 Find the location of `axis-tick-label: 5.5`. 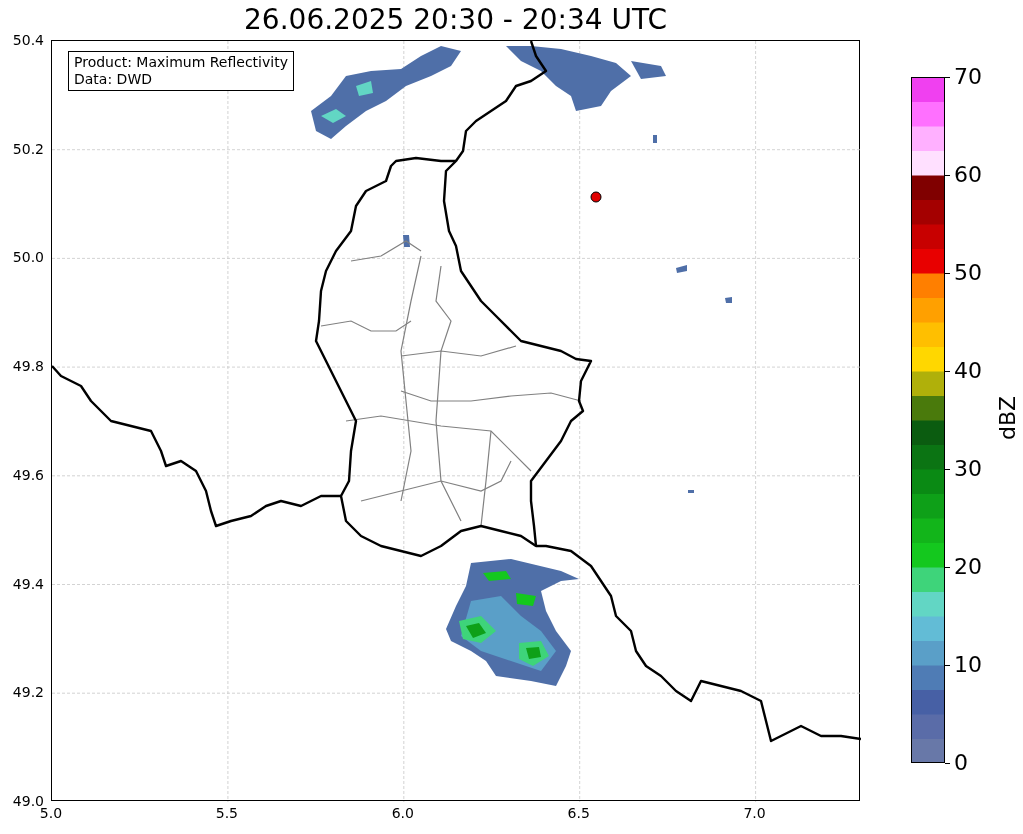

axis-tick-label: 5.5 is located at coordinates (226, 813).